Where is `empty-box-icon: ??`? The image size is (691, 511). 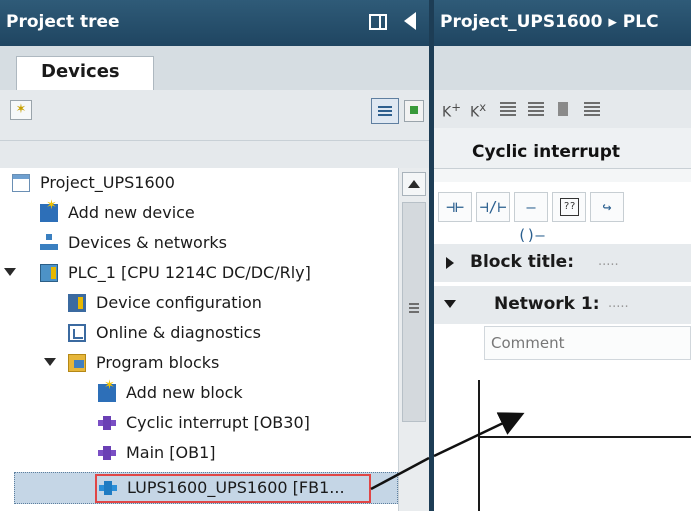 empty-box-icon: ?? is located at coordinates (569, 207).